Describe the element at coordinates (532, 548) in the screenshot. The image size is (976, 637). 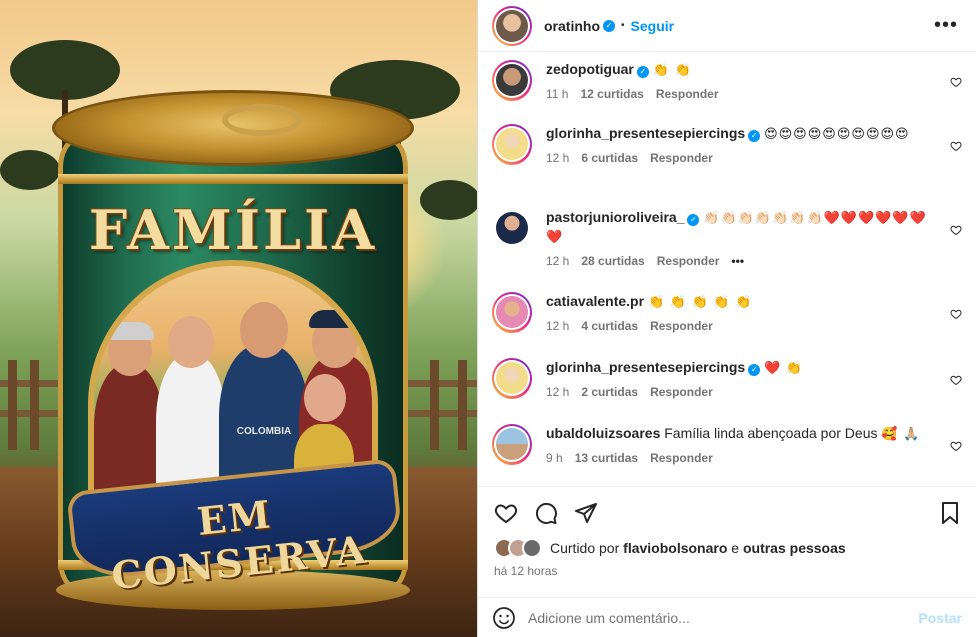
I see `liker-avatar` at that location.